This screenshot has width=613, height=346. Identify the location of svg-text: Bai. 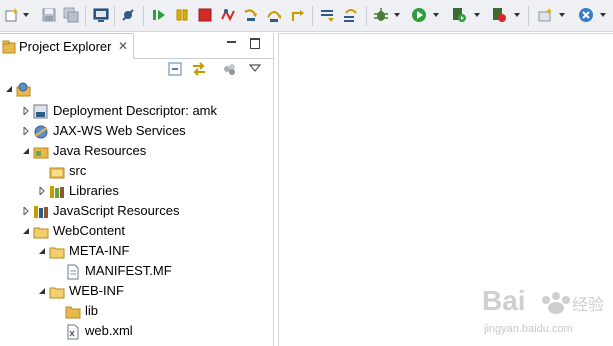
(504, 300).